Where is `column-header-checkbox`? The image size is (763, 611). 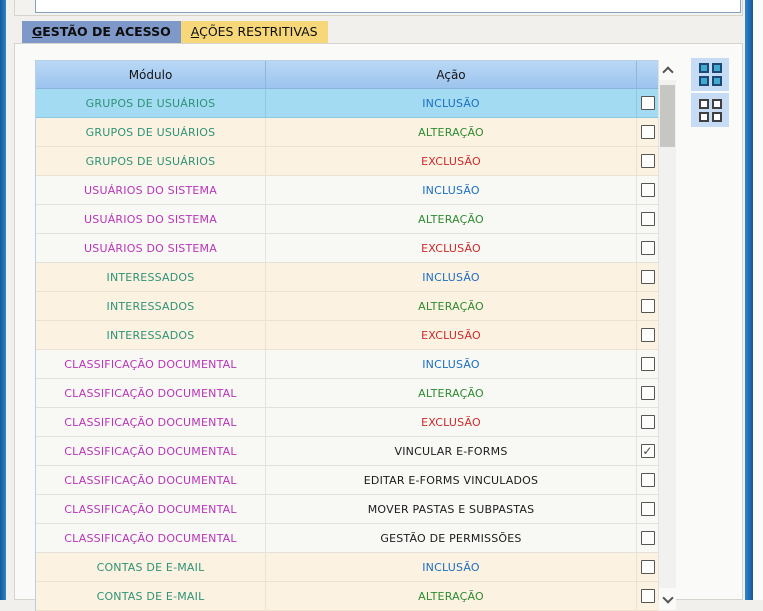
column-header-checkbox is located at coordinates (647, 74).